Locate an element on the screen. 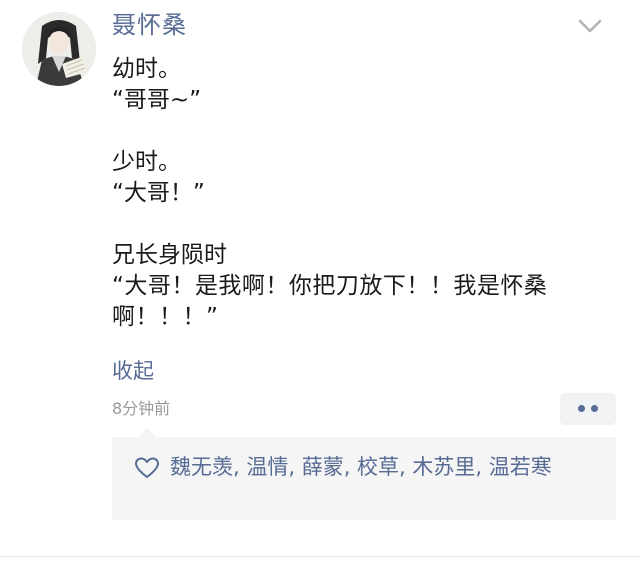  post-time: 8分钟前 is located at coordinates (141, 408).